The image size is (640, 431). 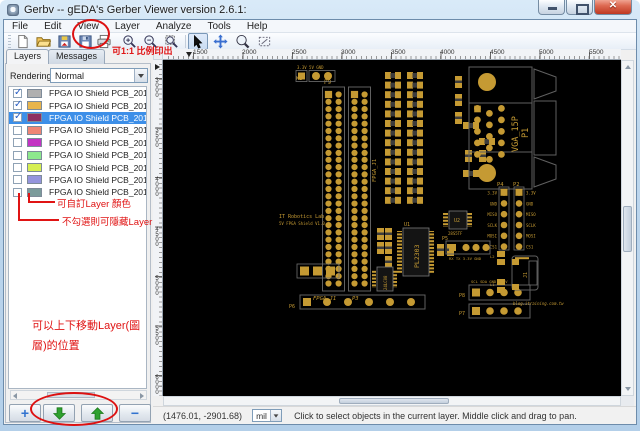 What do you see at coordinates (267, 415) in the screenshot?
I see `unit-select: mil` at bounding box center [267, 415].